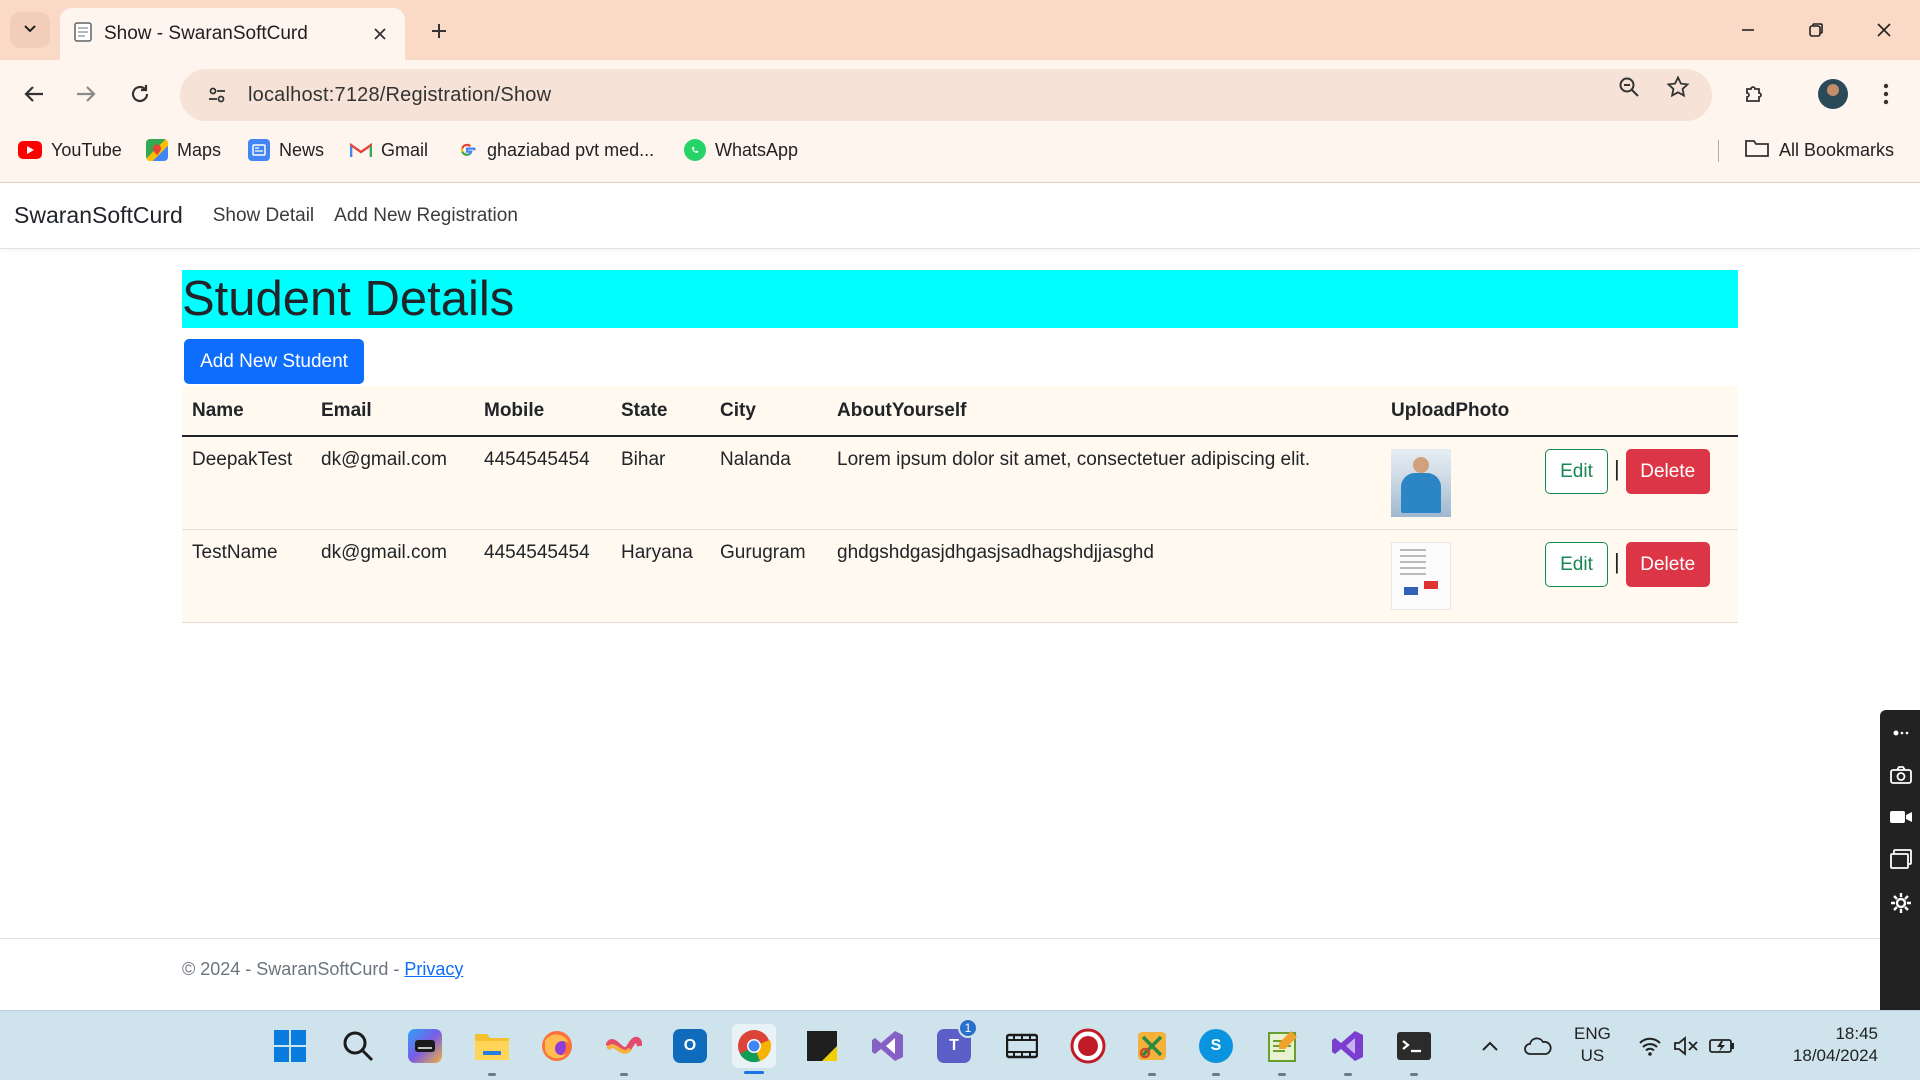  Describe the element at coordinates (690, 1046) in the screenshot. I see `outlook-icon: O` at that location.